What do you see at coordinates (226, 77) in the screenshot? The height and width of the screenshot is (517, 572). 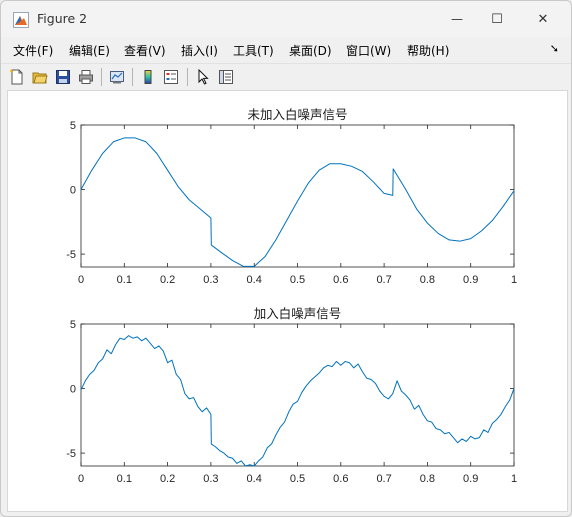 I see `property-inspector-icon` at bounding box center [226, 77].